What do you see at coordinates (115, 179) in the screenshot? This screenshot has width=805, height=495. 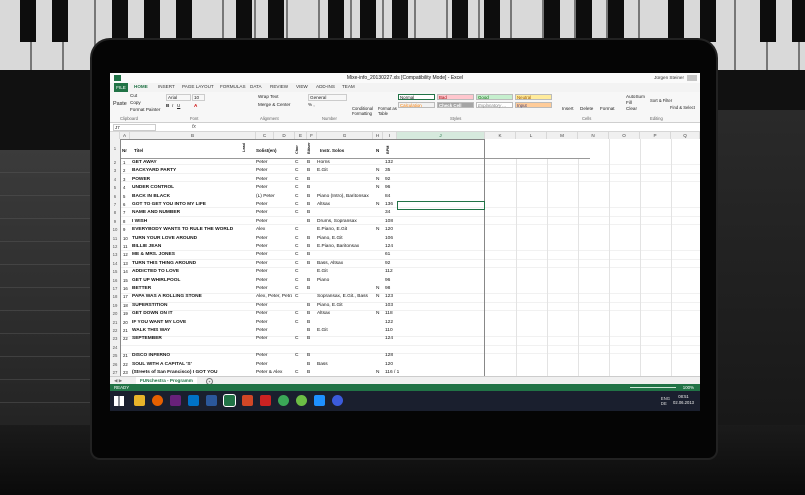 I see `row-header: 4` at bounding box center [115, 179].